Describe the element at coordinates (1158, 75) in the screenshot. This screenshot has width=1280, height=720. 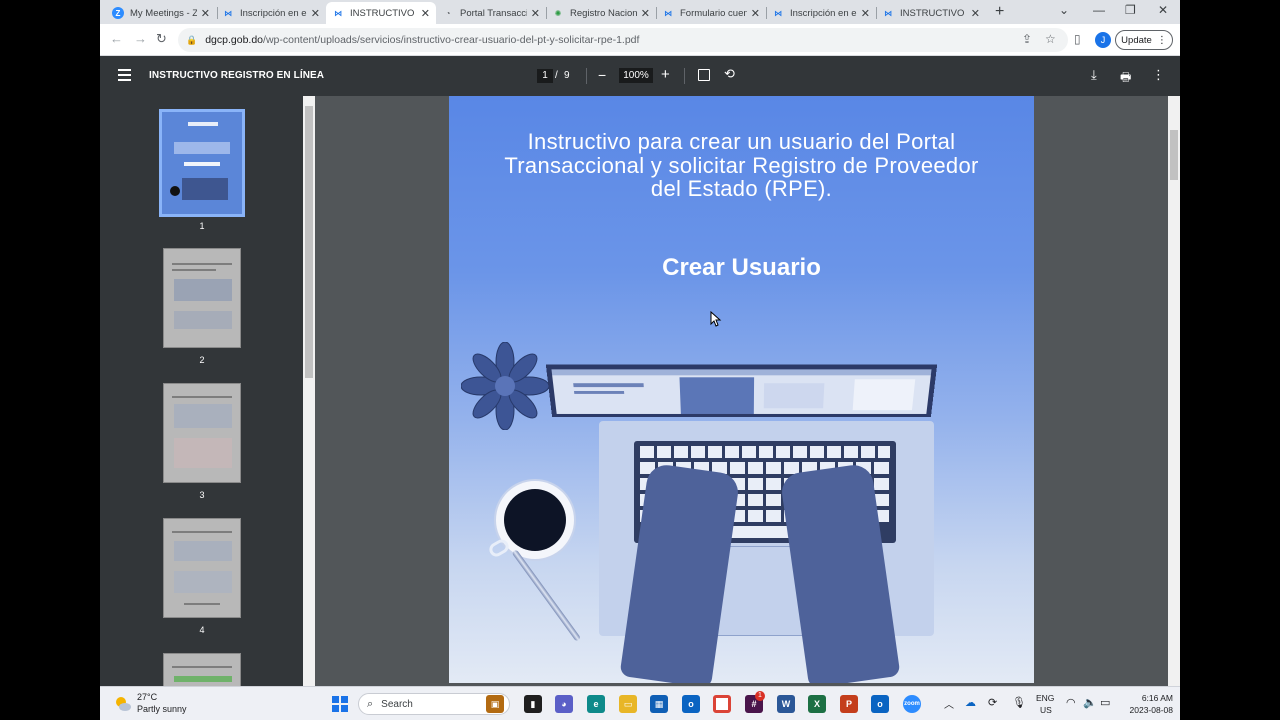
I see `more-actions-icon: ⋮` at that location.